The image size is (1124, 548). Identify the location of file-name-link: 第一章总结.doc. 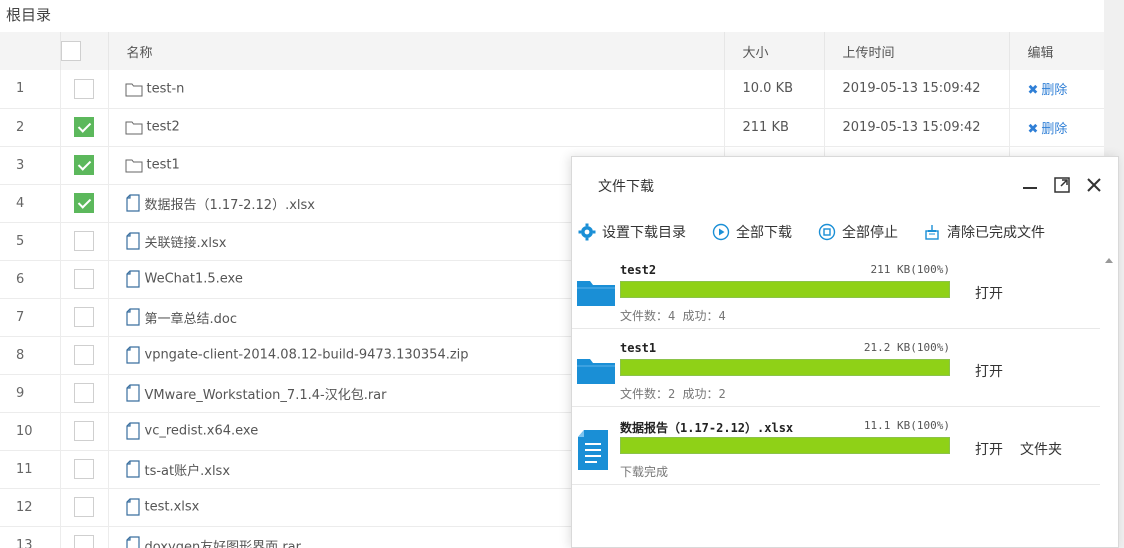
(191, 319).